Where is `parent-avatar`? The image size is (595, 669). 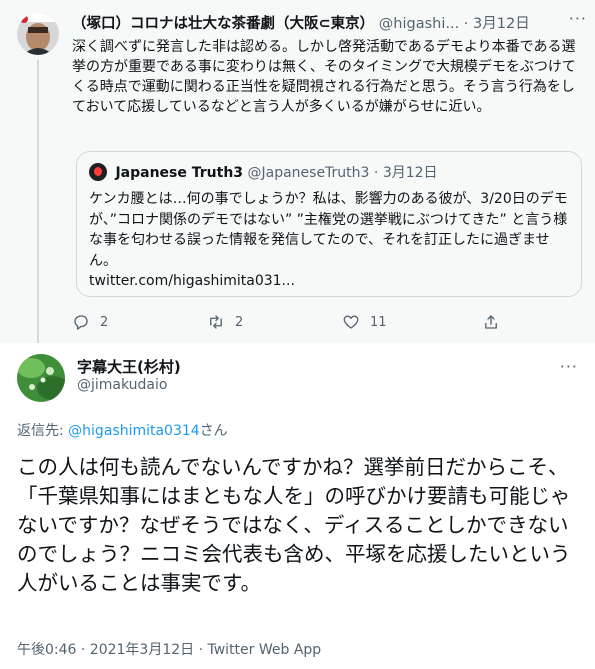 parent-avatar is located at coordinates (38, 34).